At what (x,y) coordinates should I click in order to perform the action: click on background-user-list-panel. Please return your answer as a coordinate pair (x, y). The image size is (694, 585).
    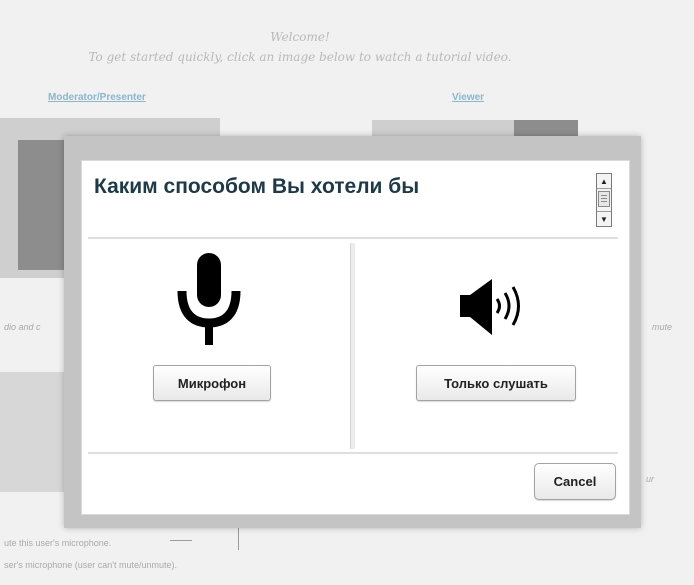
    Looking at the image, I should click on (32, 432).